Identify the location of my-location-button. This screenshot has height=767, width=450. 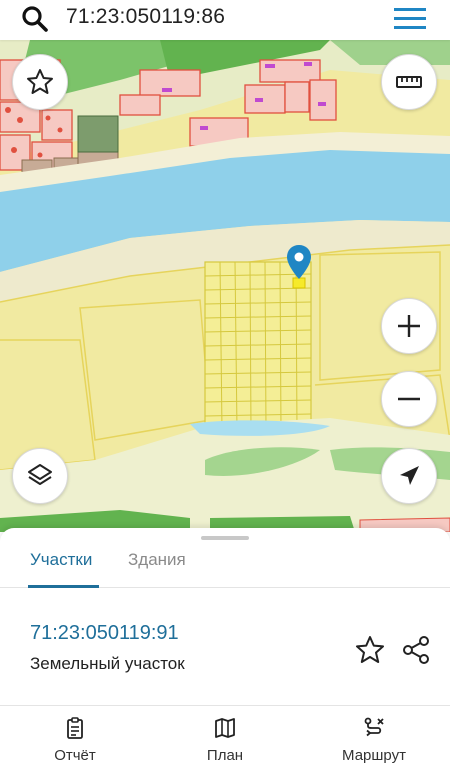
(409, 476).